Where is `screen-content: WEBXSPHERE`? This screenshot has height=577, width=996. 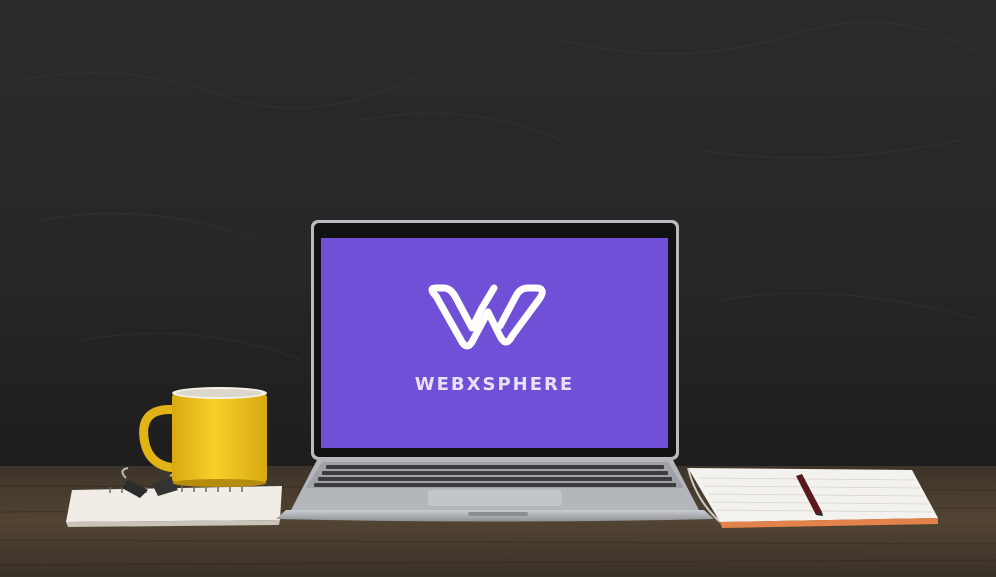 screen-content: WEBXSPHERE is located at coordinates (494, 343).